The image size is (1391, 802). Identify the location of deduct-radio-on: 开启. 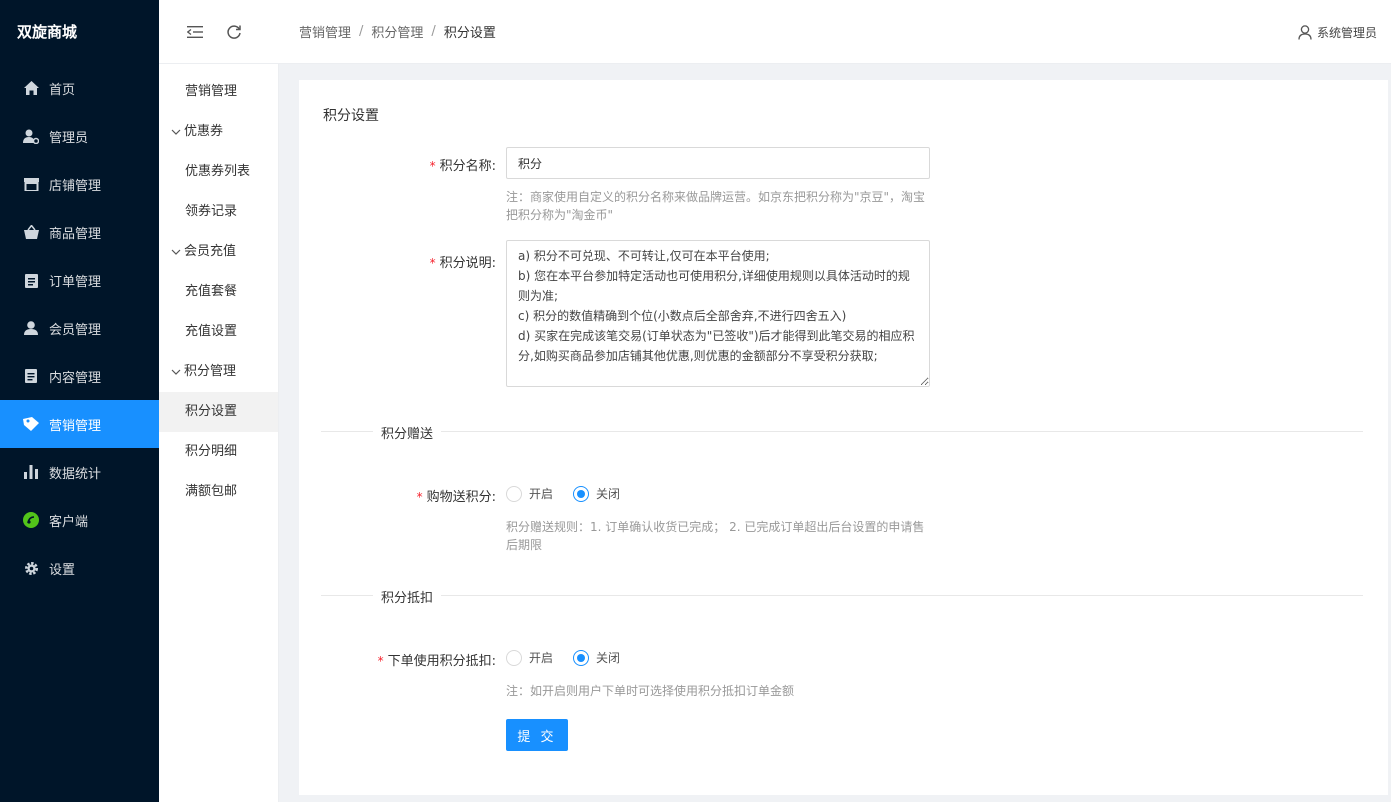
(529, 657).